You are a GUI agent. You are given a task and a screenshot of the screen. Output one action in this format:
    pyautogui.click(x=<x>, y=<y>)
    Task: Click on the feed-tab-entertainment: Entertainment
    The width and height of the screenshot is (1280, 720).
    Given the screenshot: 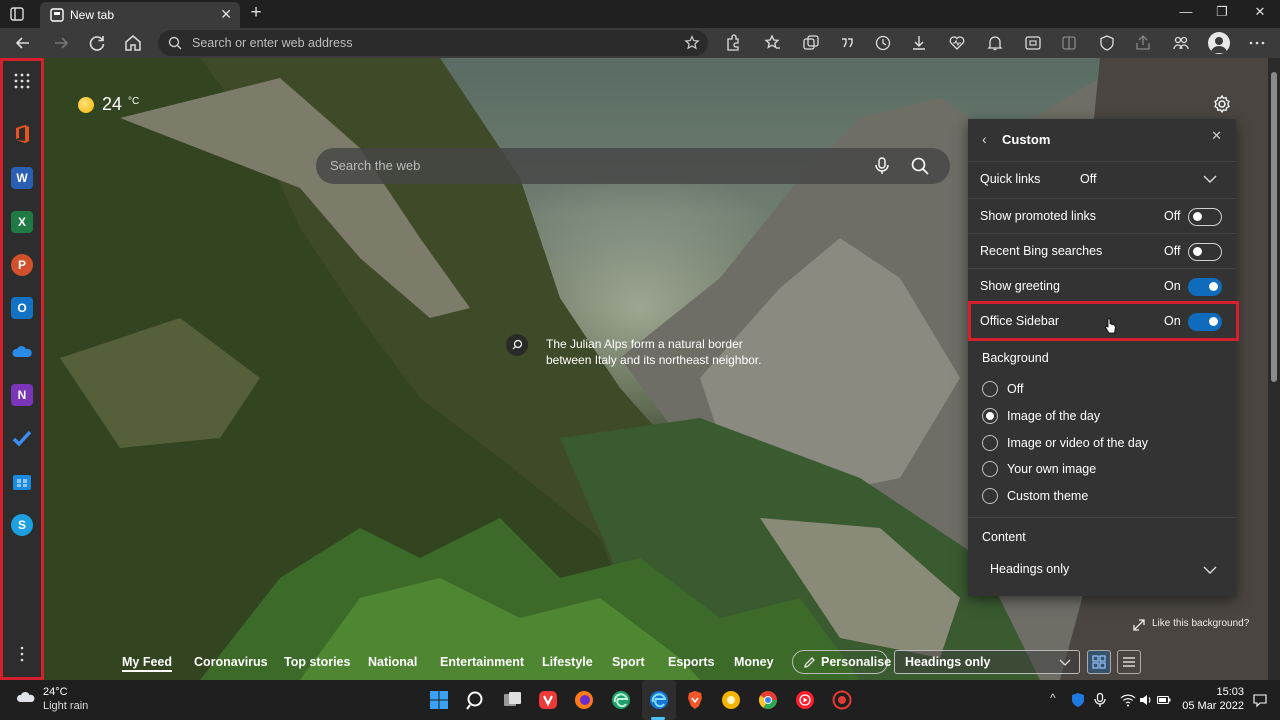 What is the action you would take?
    pyautogui.click(x=482, y=662)
    